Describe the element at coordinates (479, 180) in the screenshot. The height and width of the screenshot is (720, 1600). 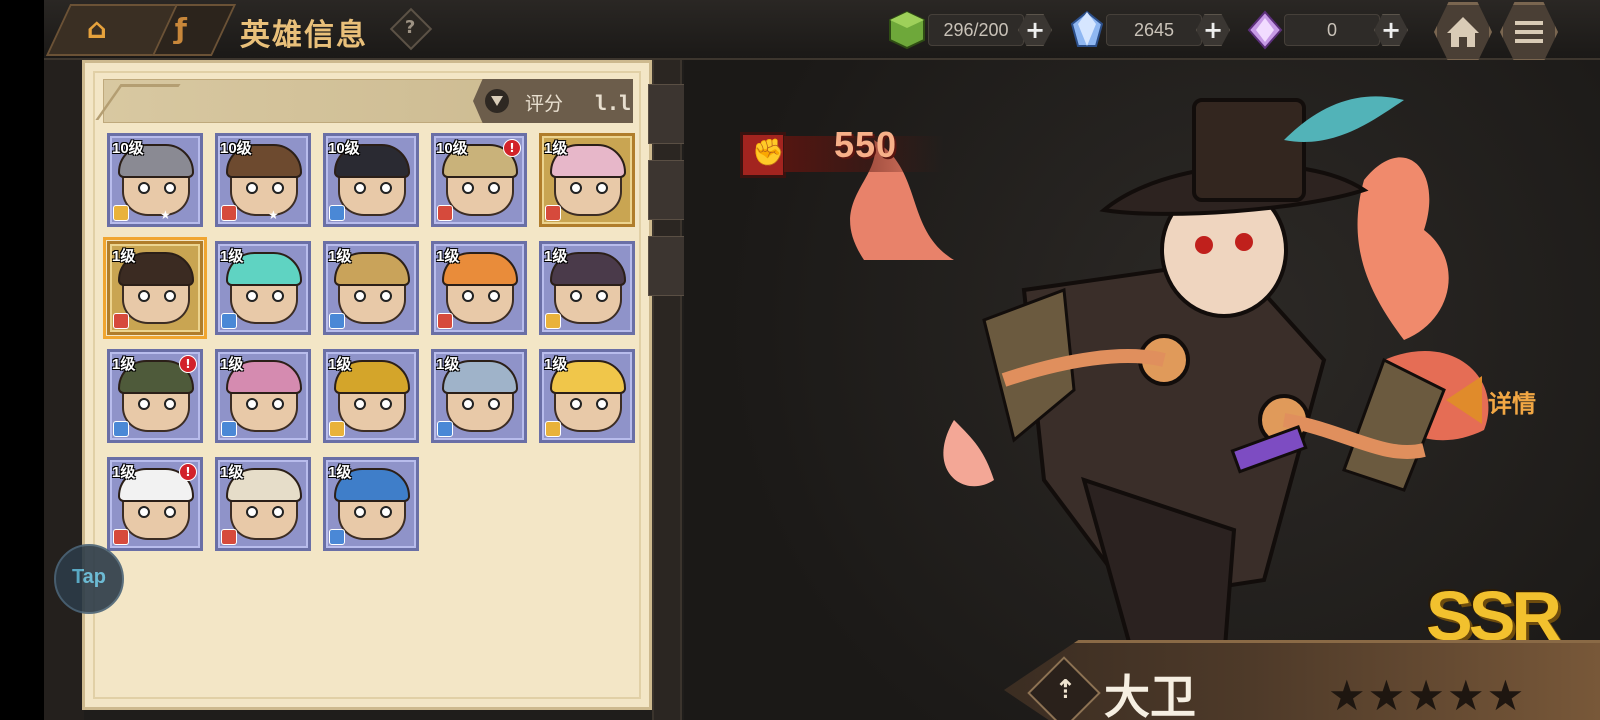
I see `hero-card: 10级!` at that location.